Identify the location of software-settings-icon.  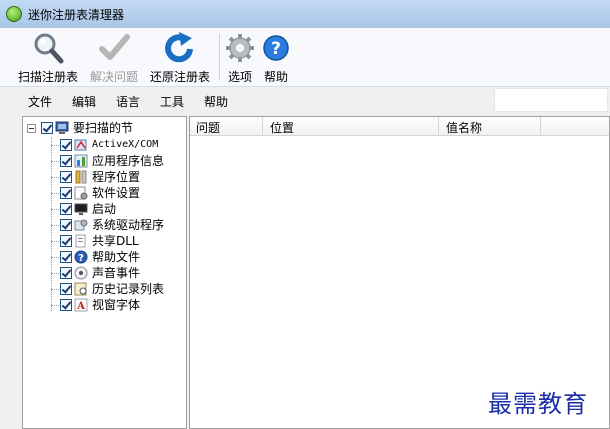
(81, 193).